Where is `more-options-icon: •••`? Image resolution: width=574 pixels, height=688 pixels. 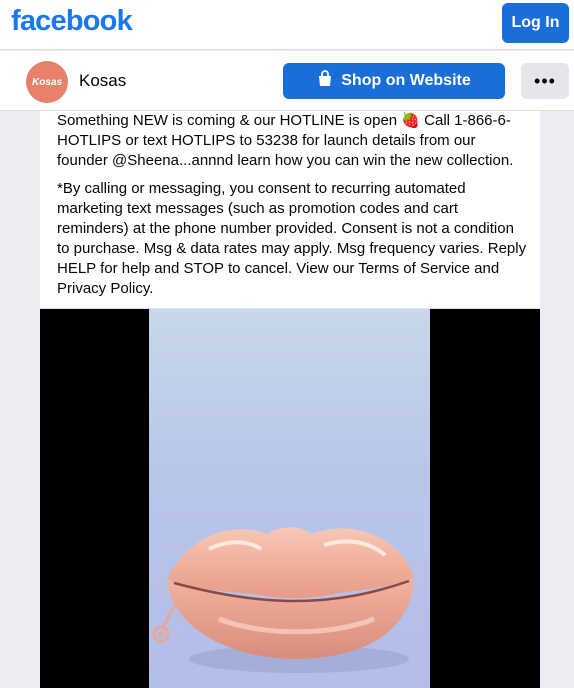 more-options-icon: ••• is located at coordinates (545, 80).